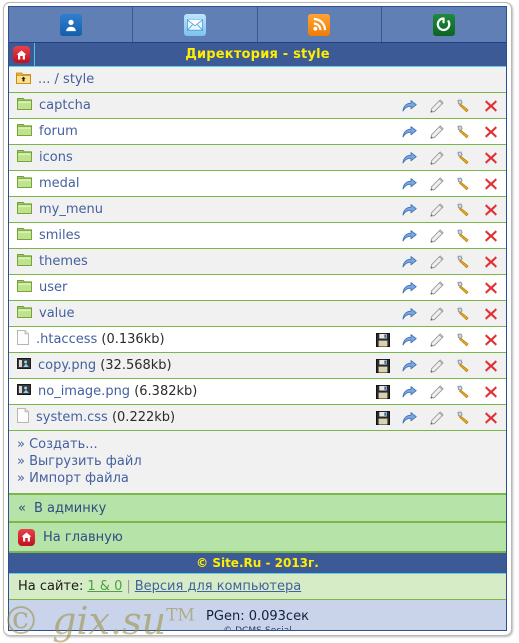 Image resolution: width=519 pixels, height=643 pixels. I want to click on folder-name-link: value, so click(57, 313).